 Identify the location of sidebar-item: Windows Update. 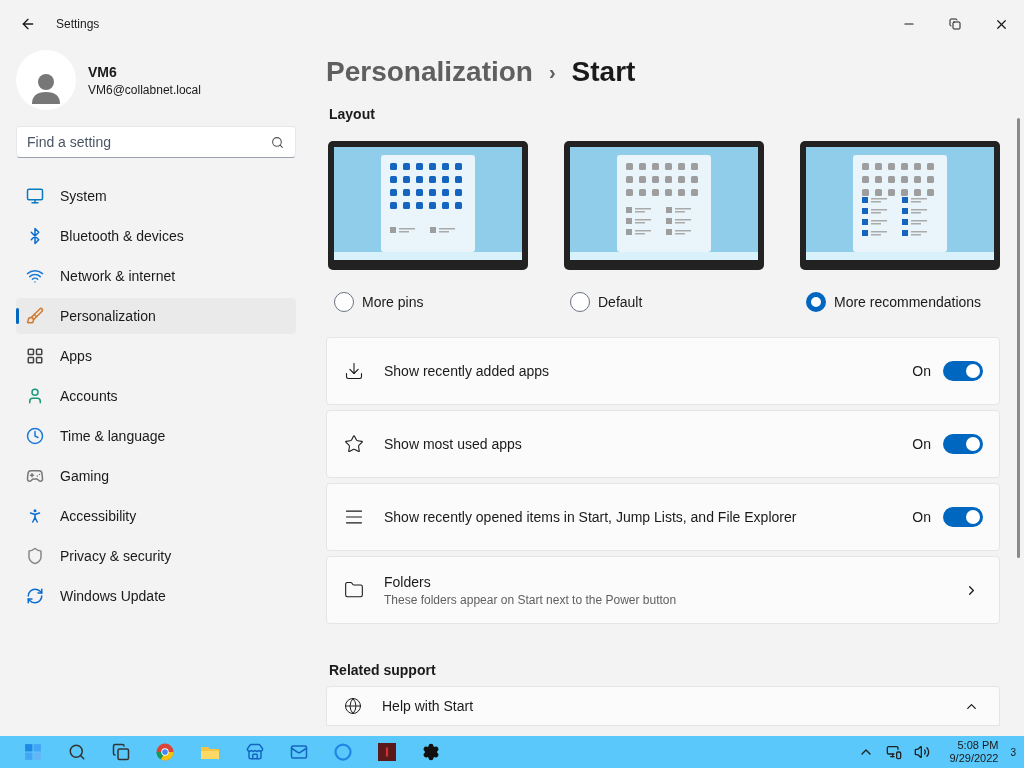
(156, 596).